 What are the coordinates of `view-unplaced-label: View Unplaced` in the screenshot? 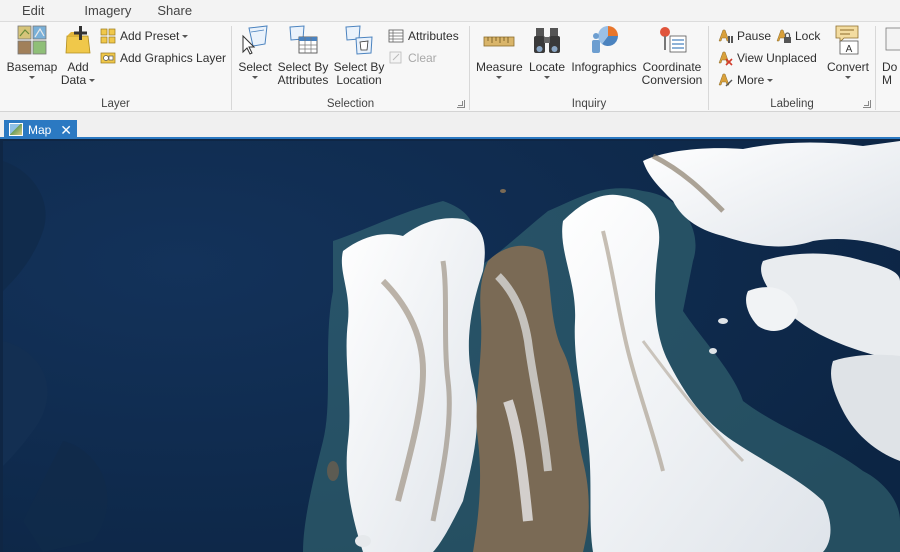 It's located at (777, 58).